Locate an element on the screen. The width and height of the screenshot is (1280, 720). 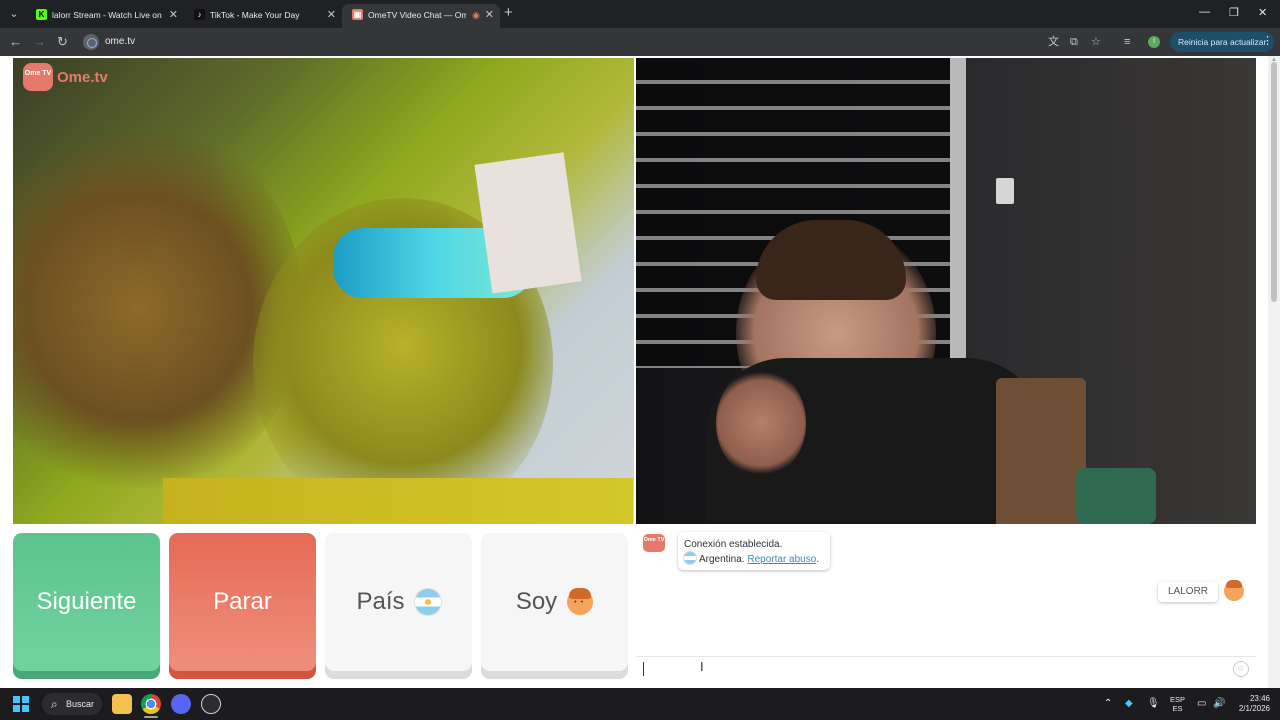
chat-input: I ☺ is located at coordinates (946, 668).